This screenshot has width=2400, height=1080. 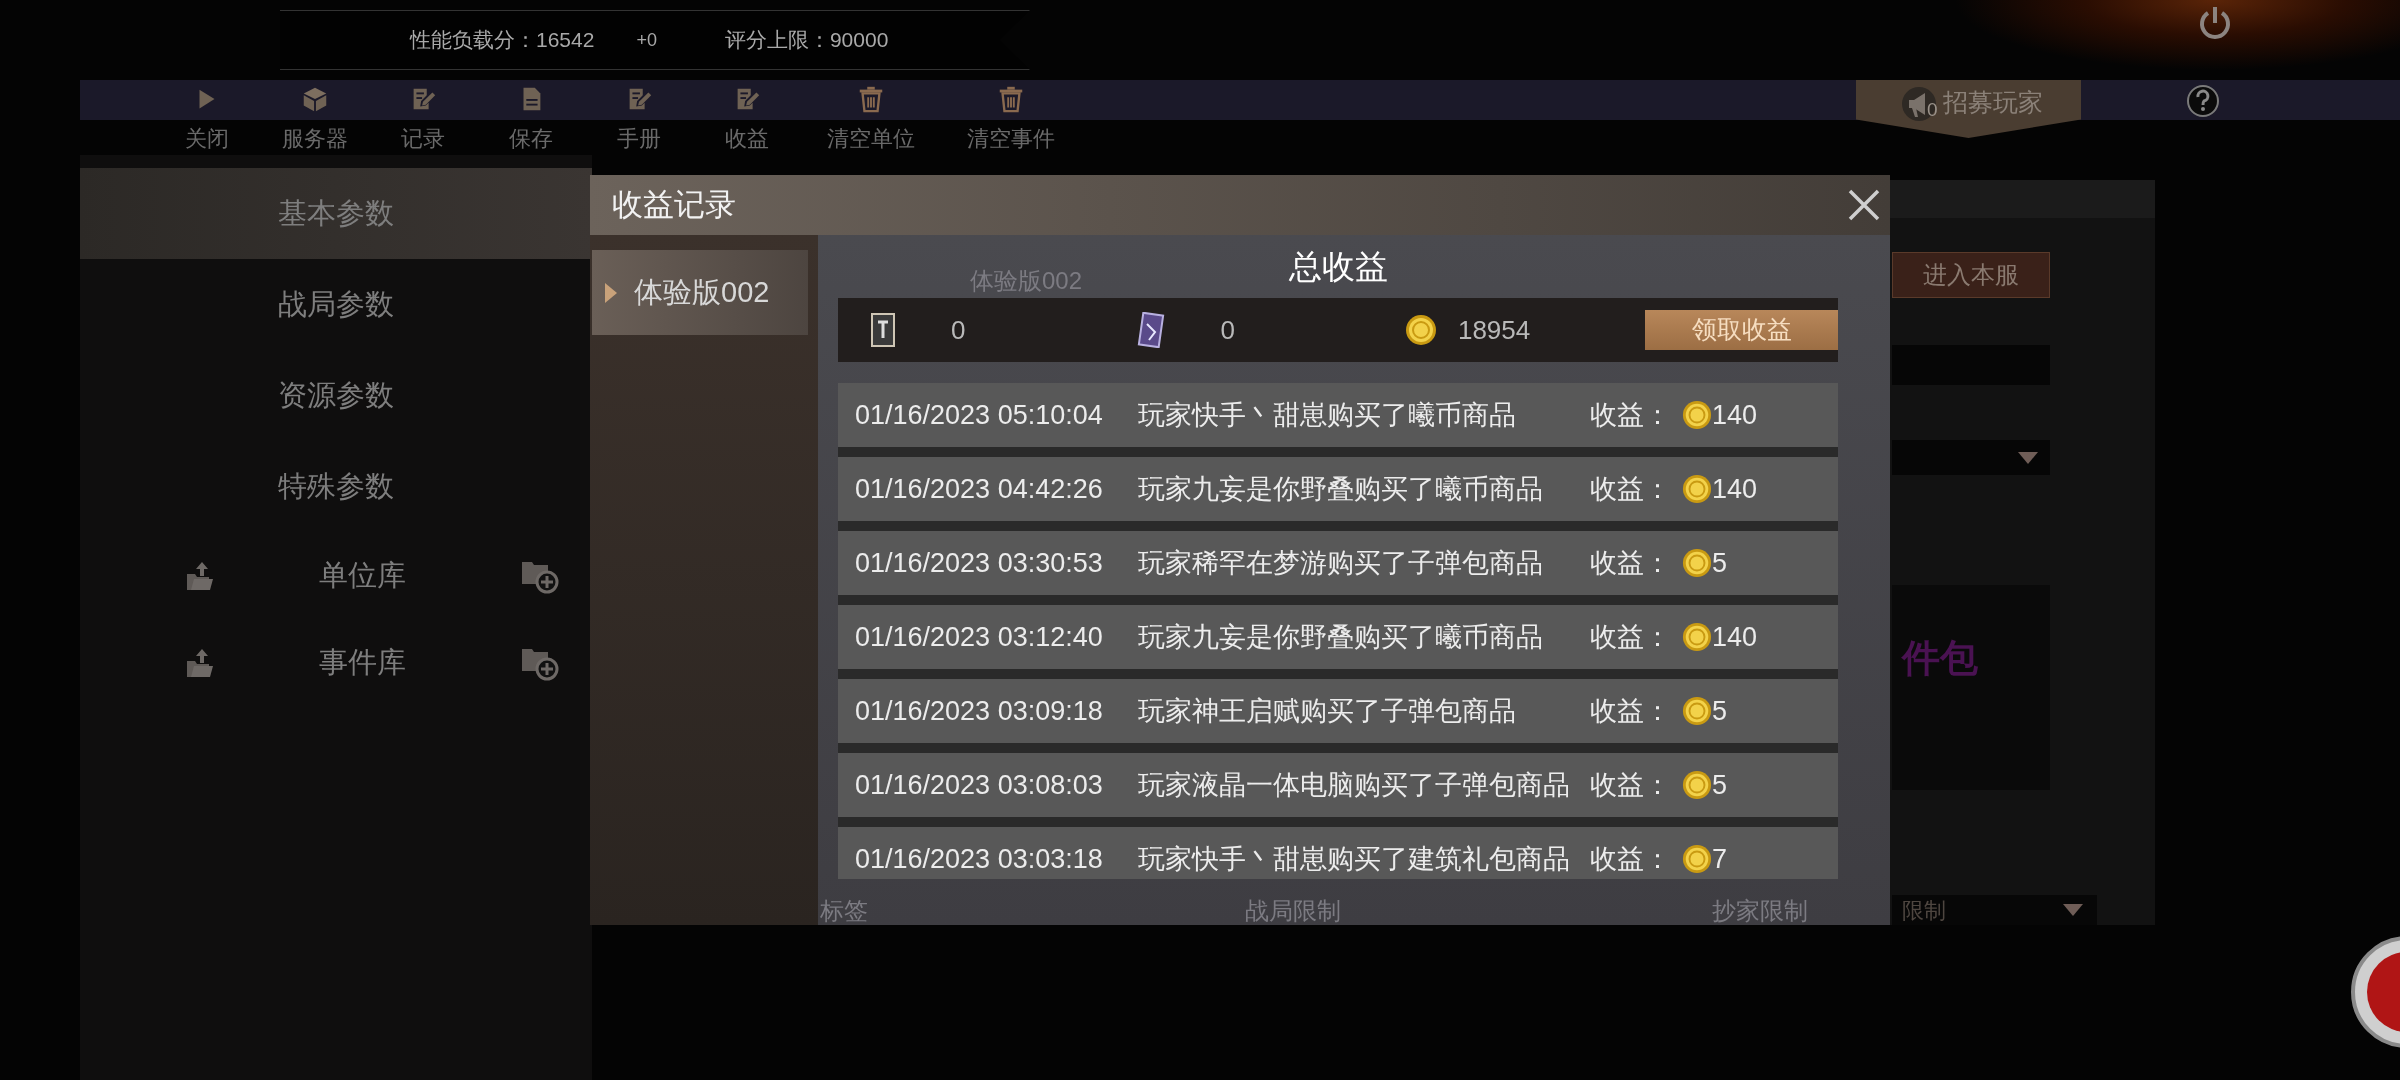 I want to click on record-time: 01/16/2023 03:09:18, so click(x=979, y=711).